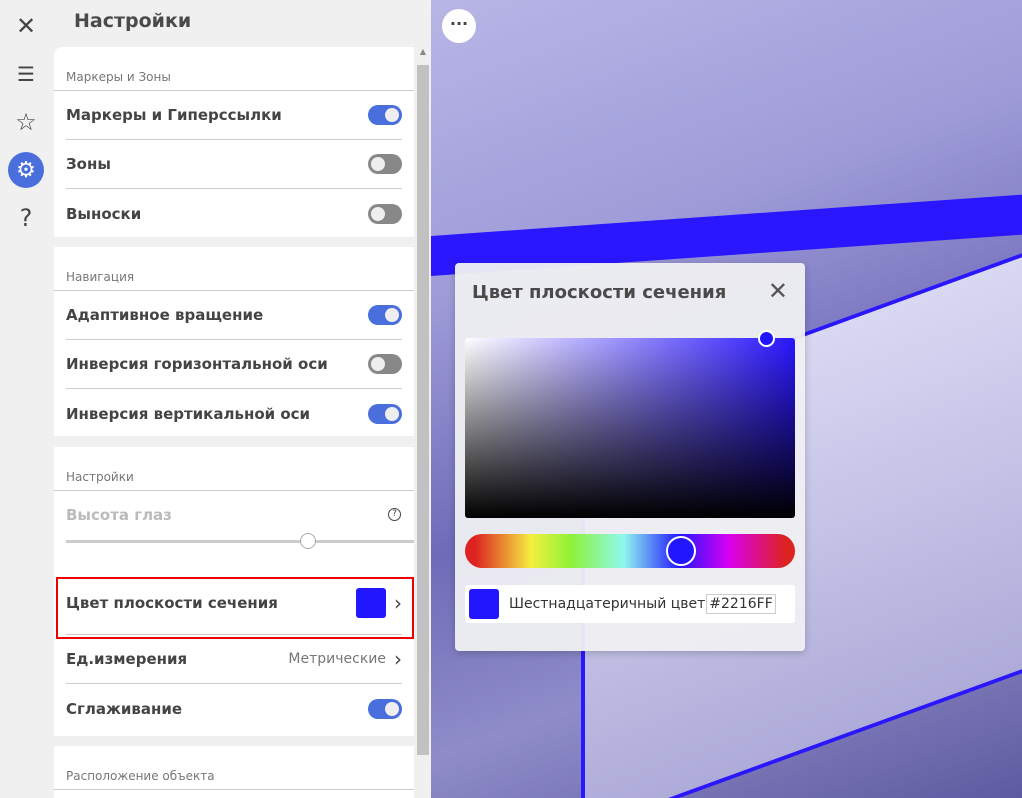  What do you see at coordinates (26, 122) in the screenshot?
I see `star-icon: ☆` at bounding box center [26, 122].